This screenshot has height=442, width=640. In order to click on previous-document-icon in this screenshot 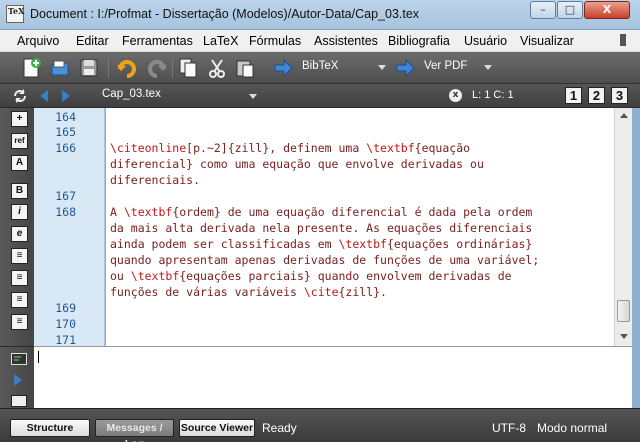, I will do `click(44, 96)`.